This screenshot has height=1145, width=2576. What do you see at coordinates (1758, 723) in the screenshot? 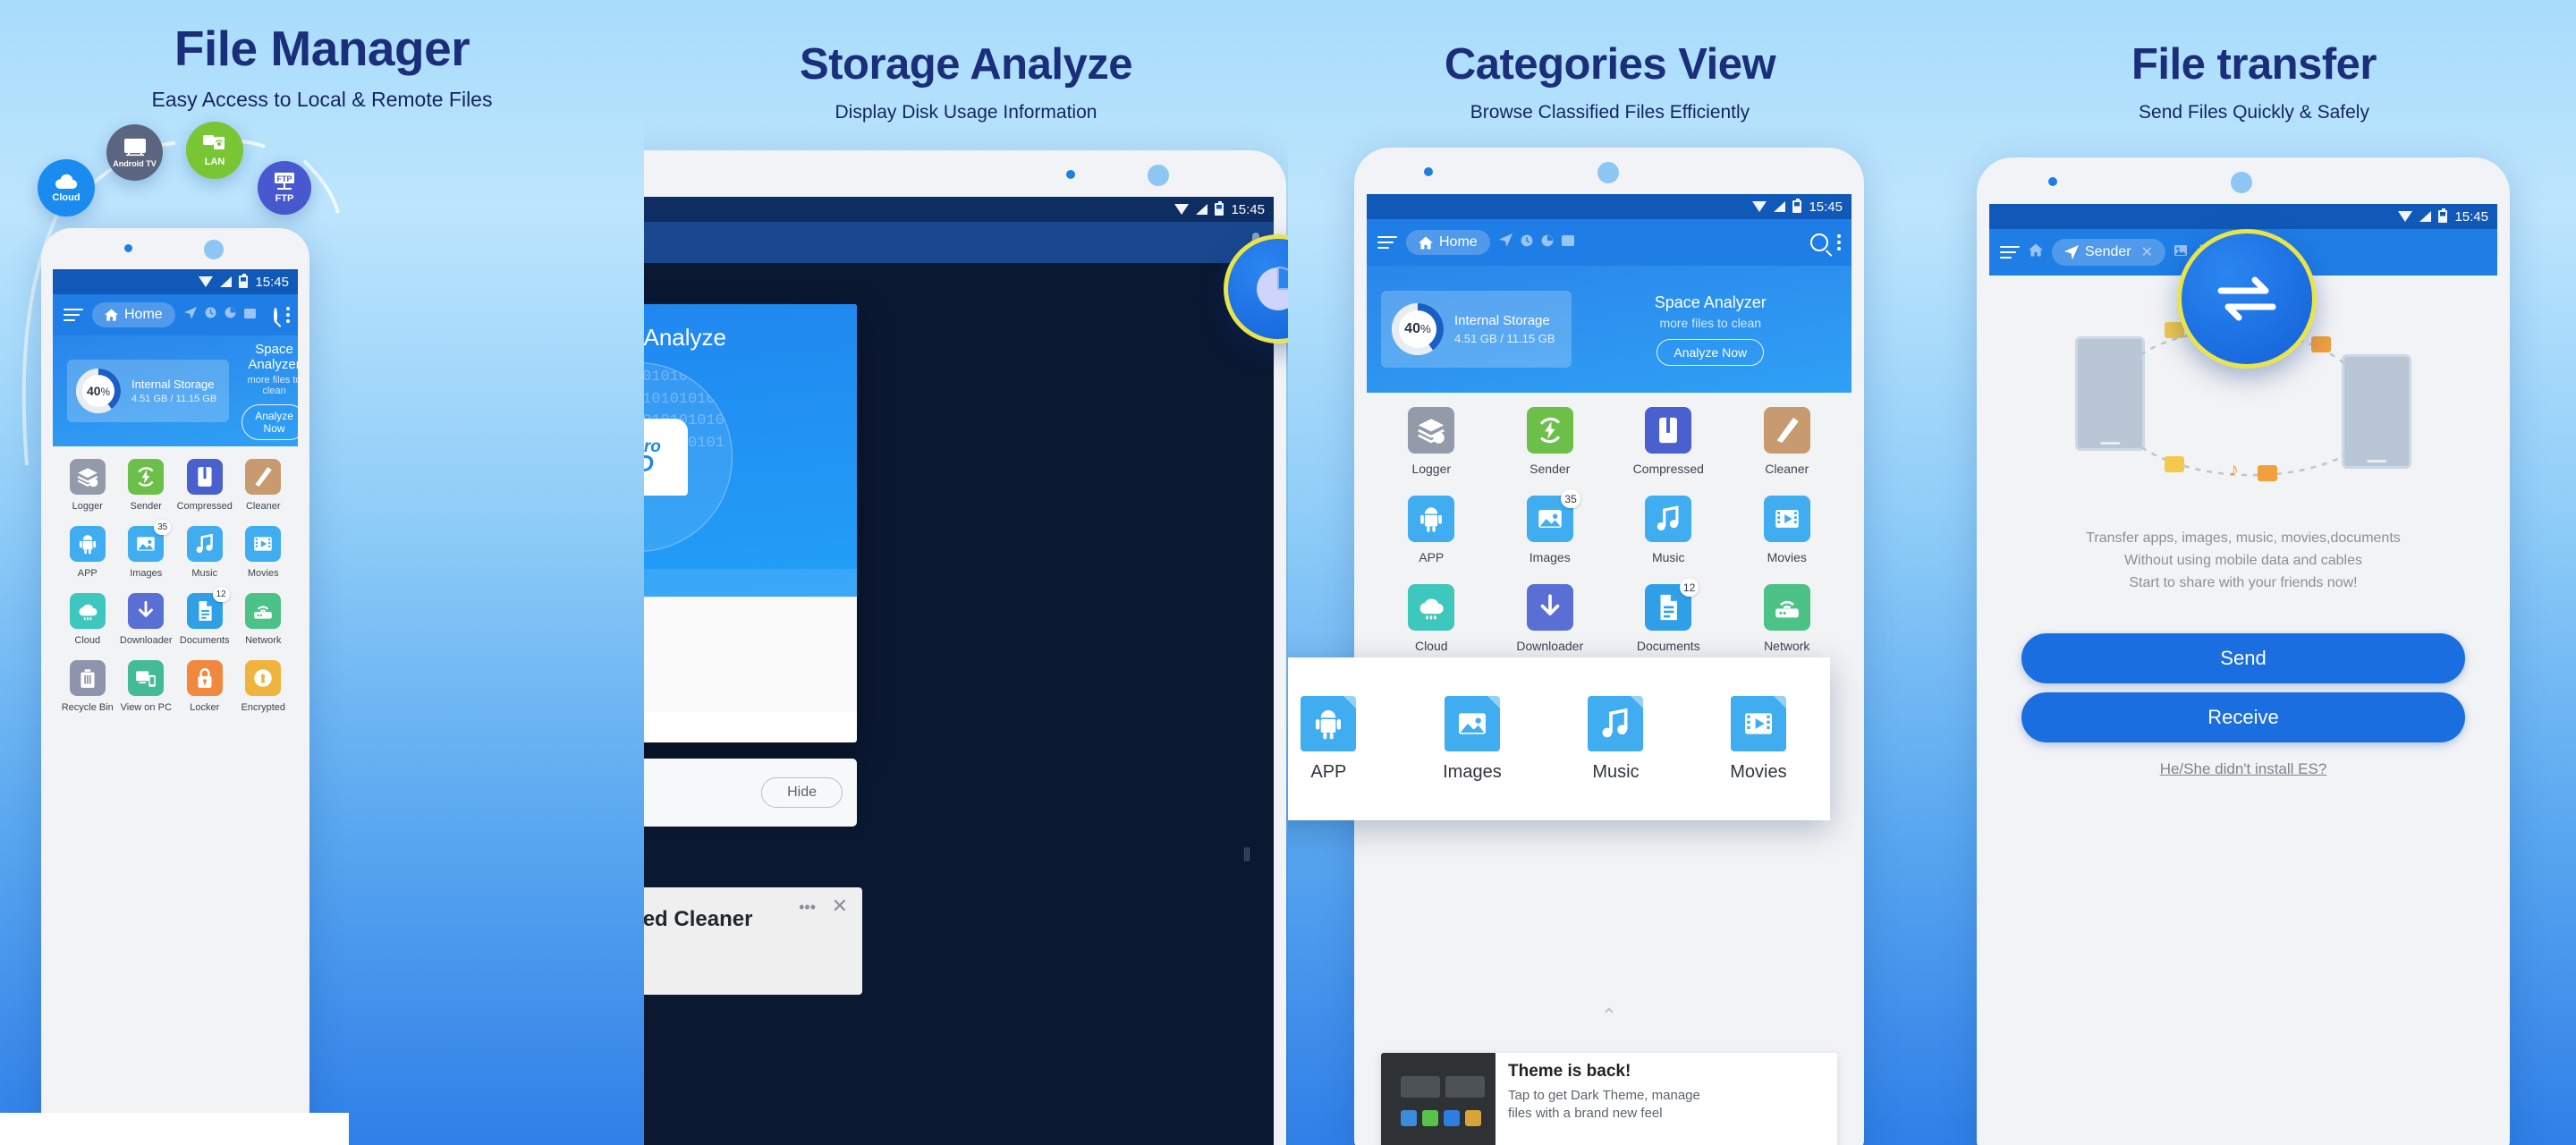
I see `movie-file-icon` at bounding box center [1758, 723].